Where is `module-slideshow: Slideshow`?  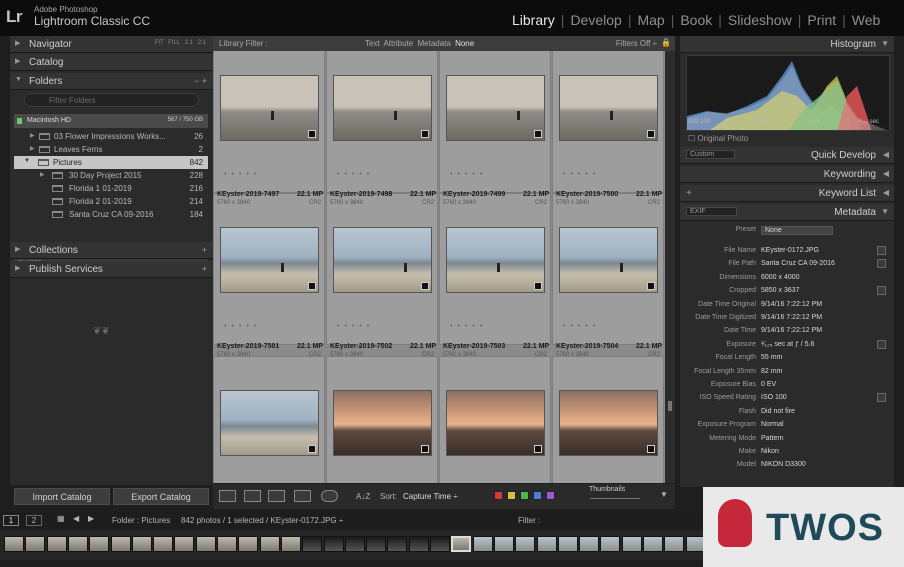
module-slideshow: Slideshow is located at coordinates (760, 20).